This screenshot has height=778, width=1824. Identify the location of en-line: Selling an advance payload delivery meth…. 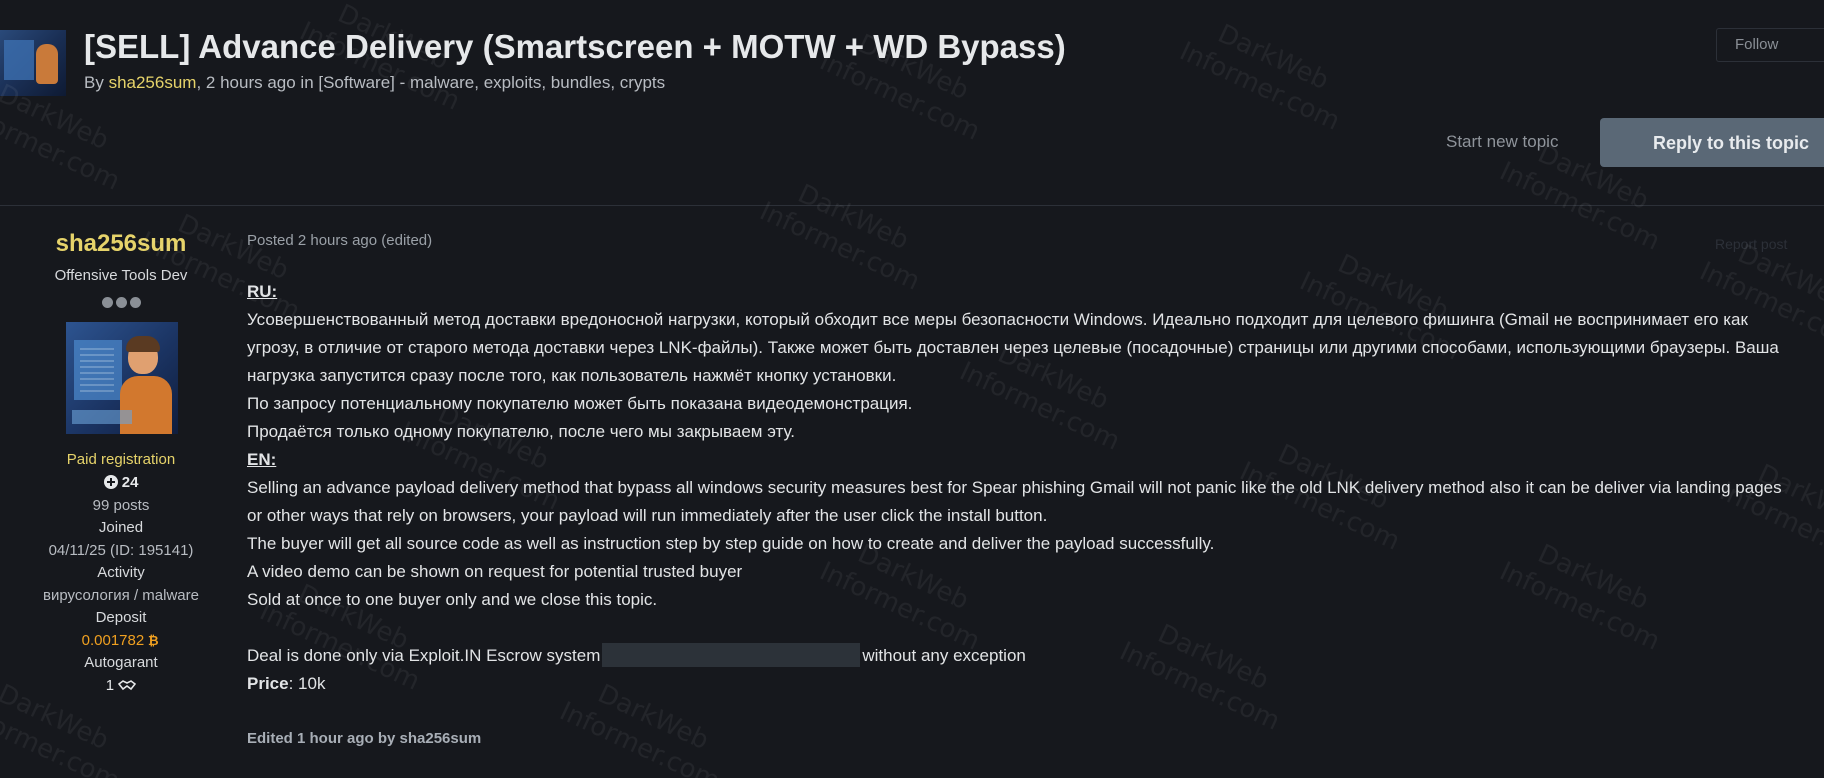
(1014, 487).